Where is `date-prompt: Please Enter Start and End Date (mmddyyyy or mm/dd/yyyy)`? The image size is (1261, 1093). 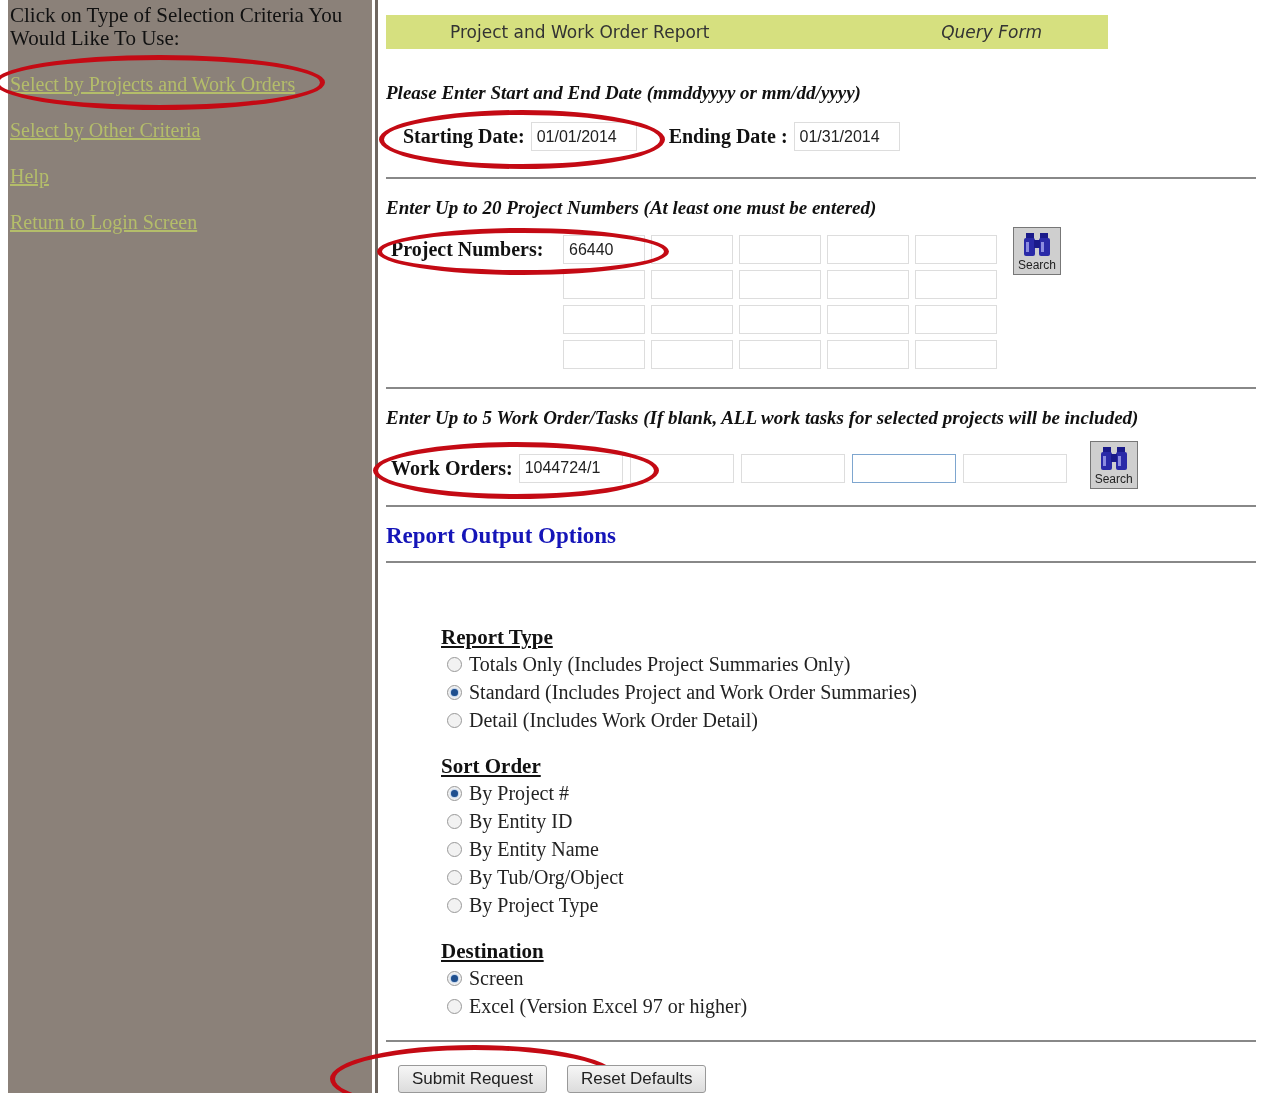 date-prompt: Please Enter Start and End Date (mmddyyyy or mm/dd/yyyy) is located at coordinates (624, 93).